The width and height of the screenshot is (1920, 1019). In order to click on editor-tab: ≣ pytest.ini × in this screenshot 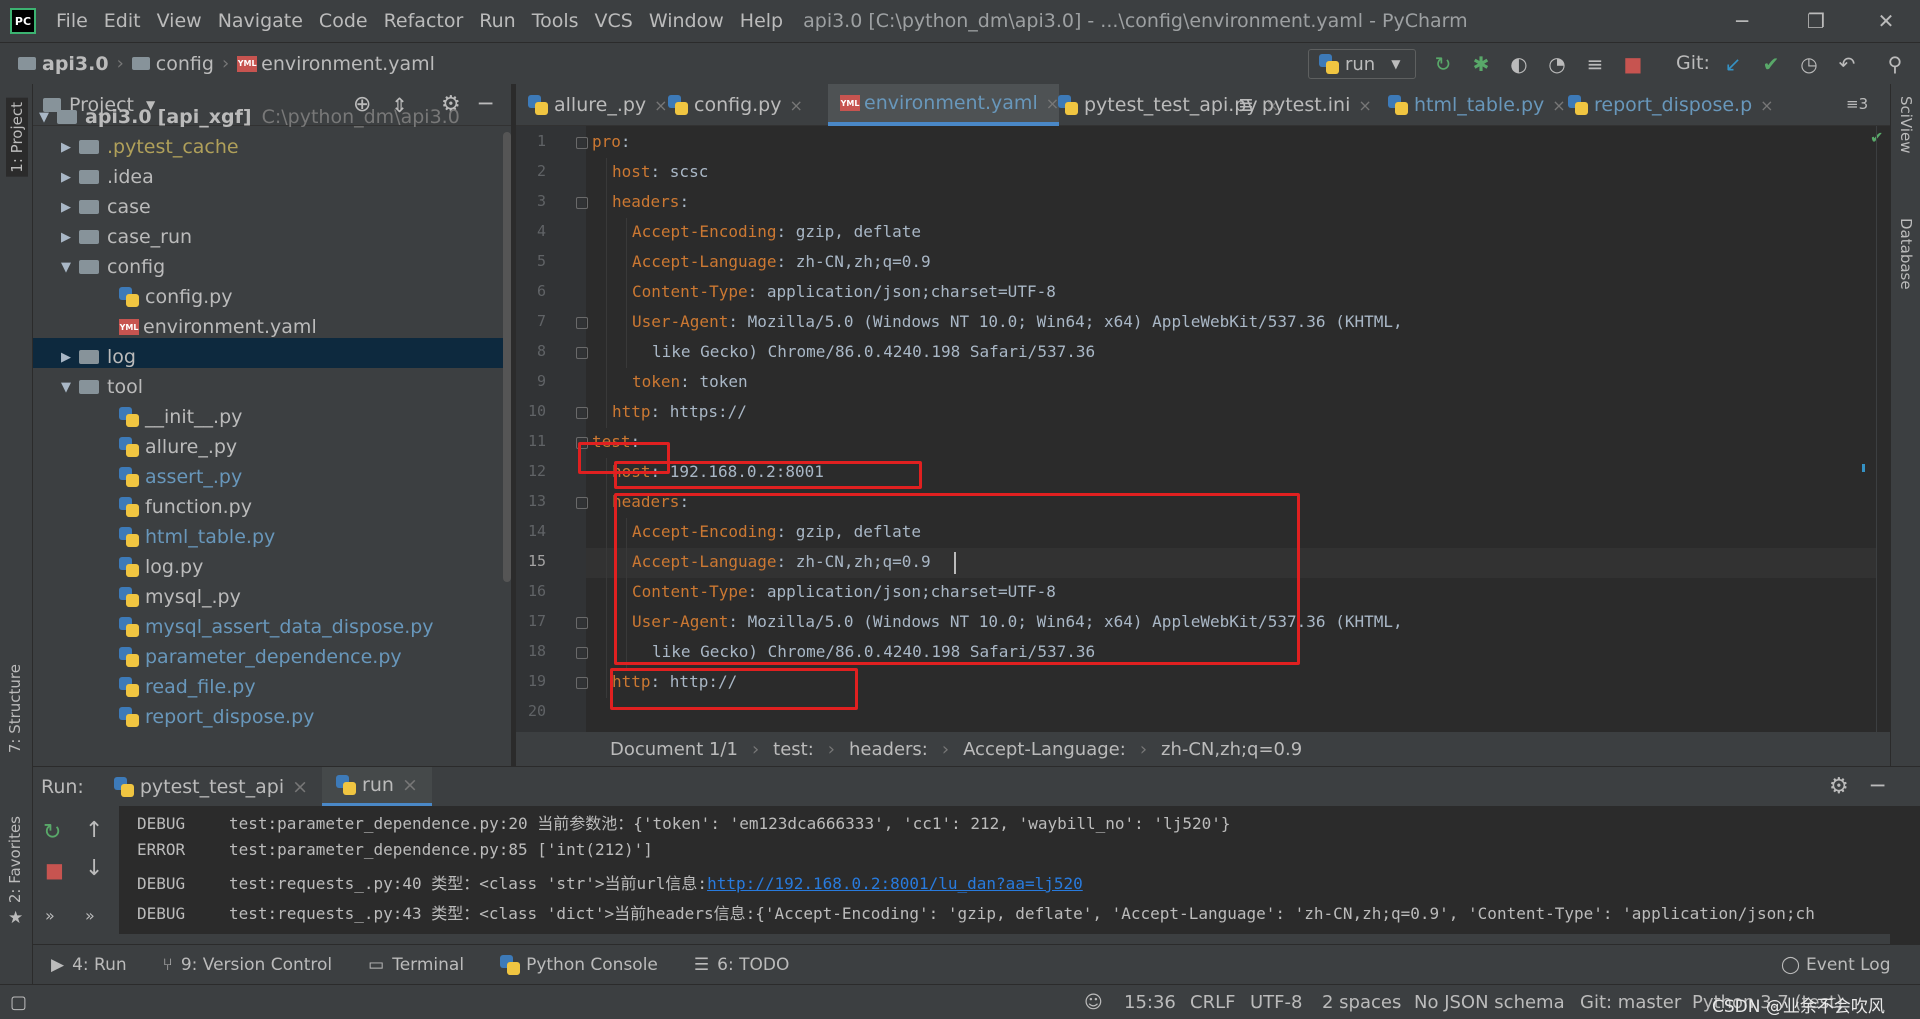, I will do `click(1299, 105)`.